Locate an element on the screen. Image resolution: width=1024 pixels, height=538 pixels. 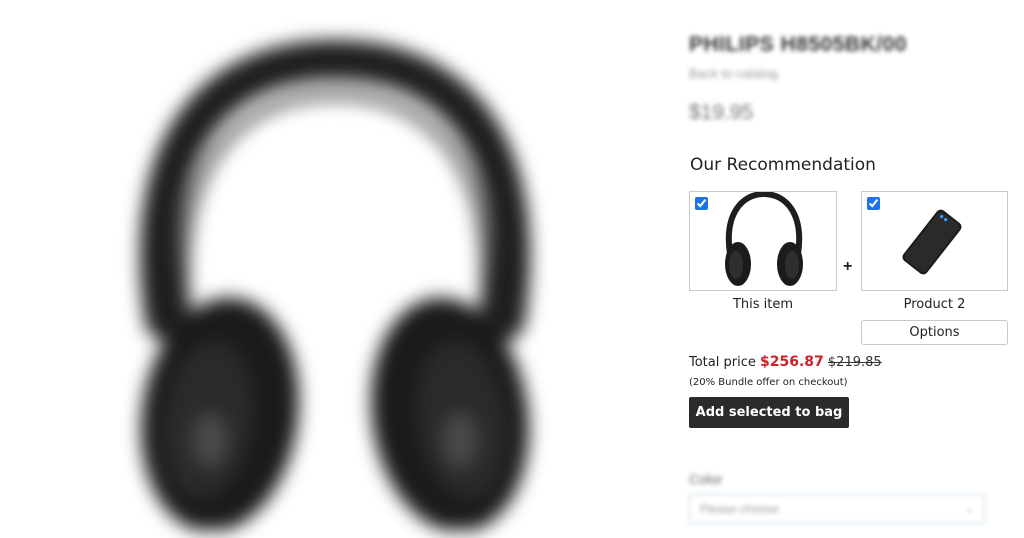
options-button: Options is located at coordinates (934, 332).